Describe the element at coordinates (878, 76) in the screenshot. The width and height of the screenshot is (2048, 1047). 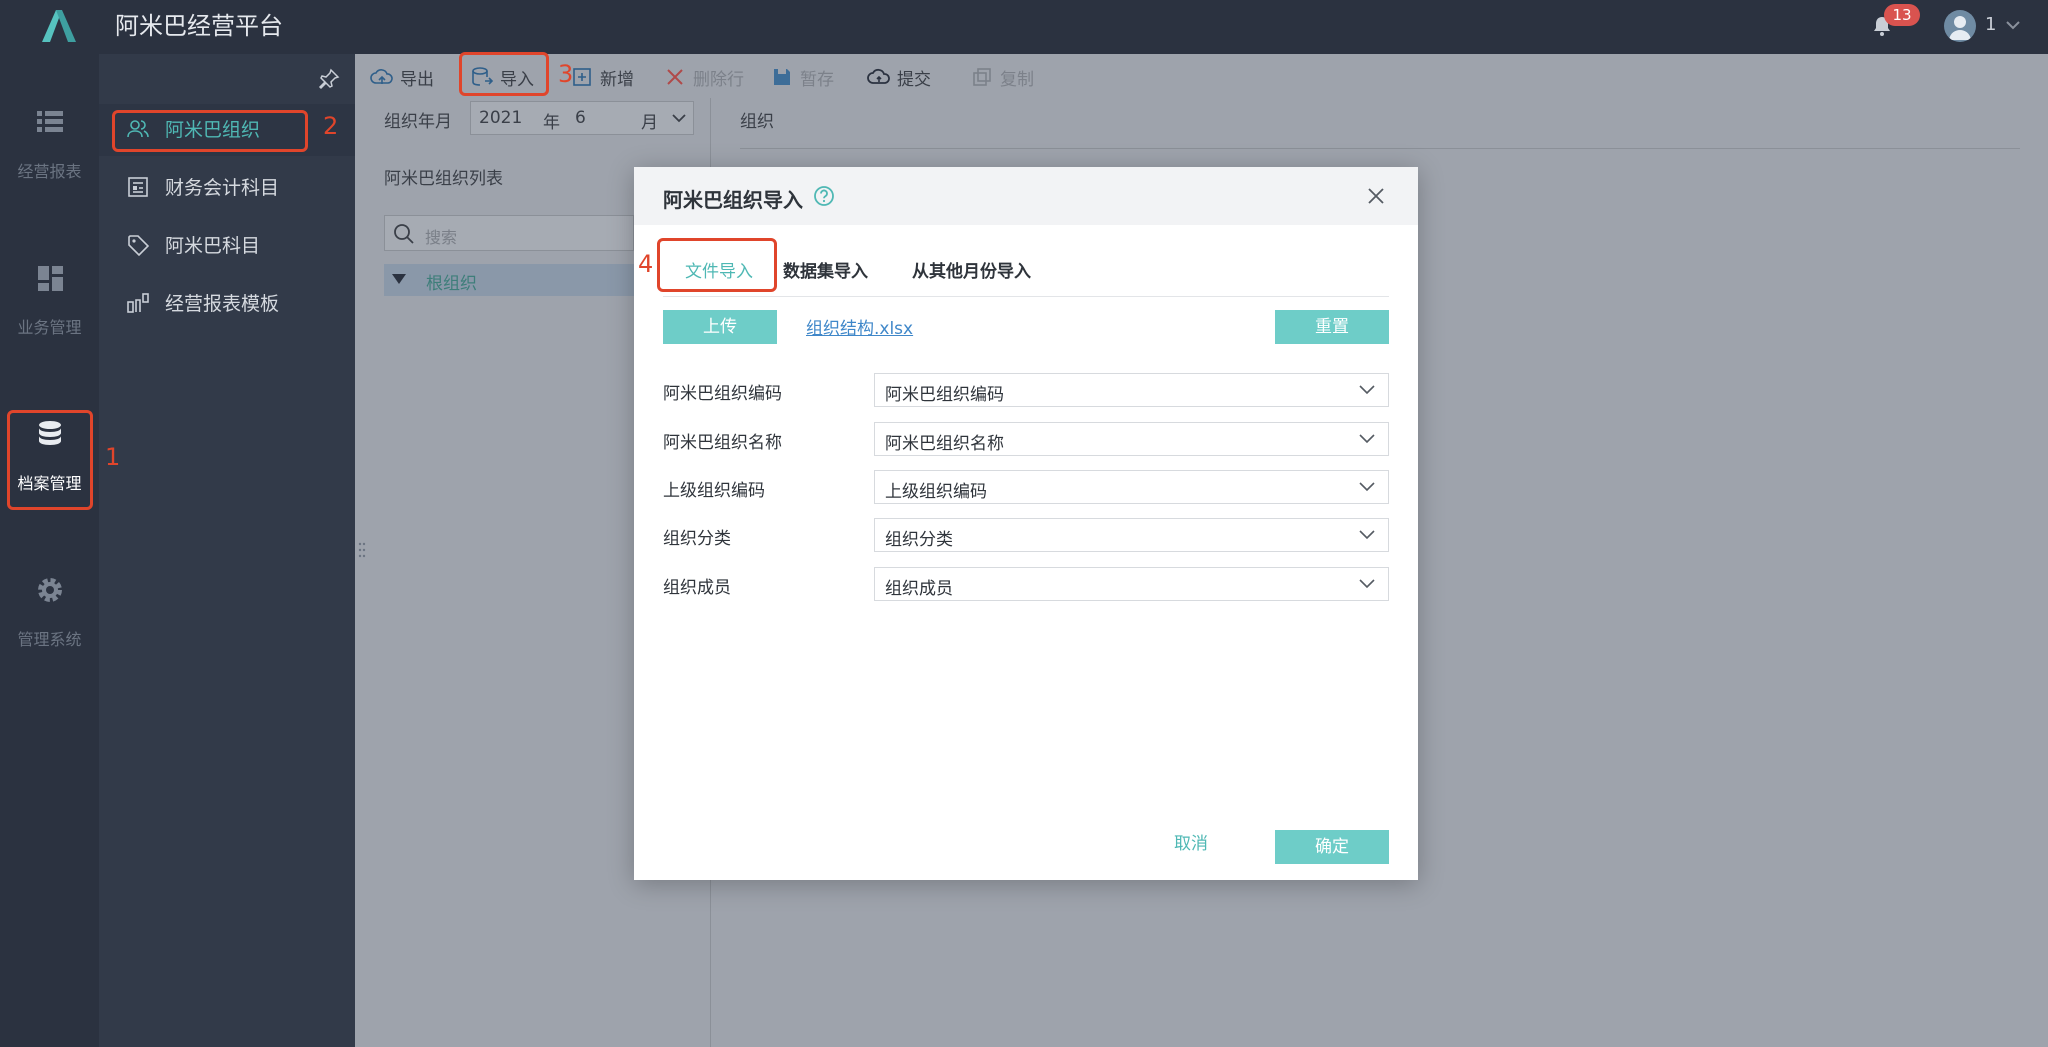
I see `cloud-submit-icon` at that location.